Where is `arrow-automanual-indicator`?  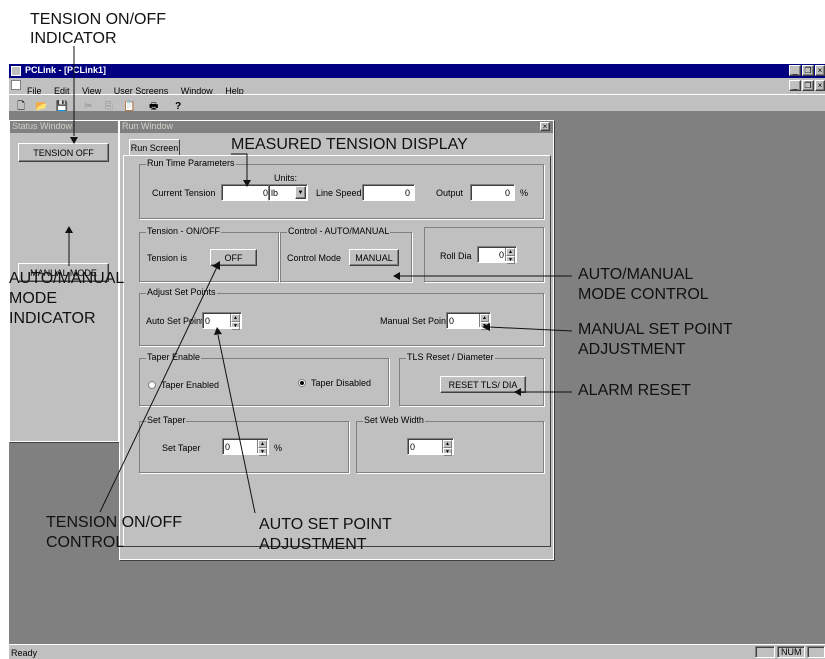 arrow-automanual-indicator is located at coordinates (69, 229).